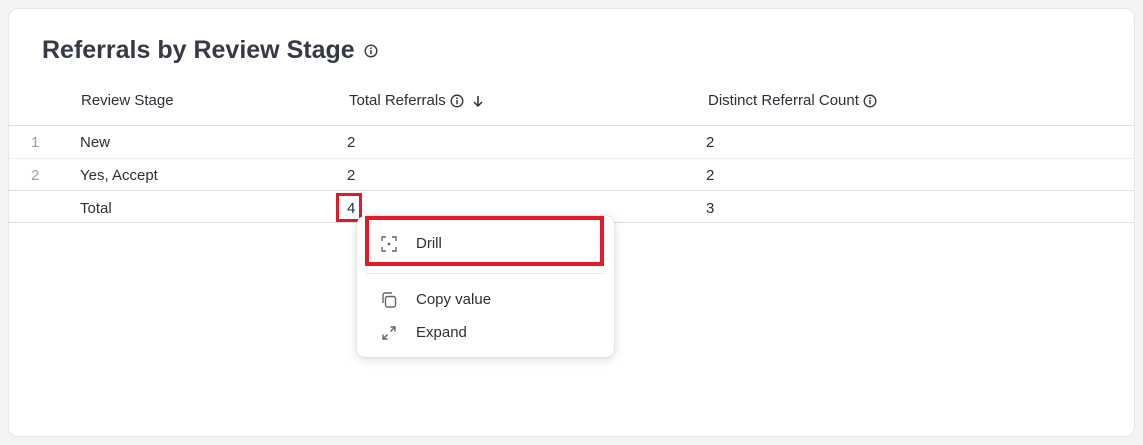 Image resolution: width=1143 pixels, height=445 pixels. I want to click on card-title-text: Referrals by Review Stage, so click(198, 50).